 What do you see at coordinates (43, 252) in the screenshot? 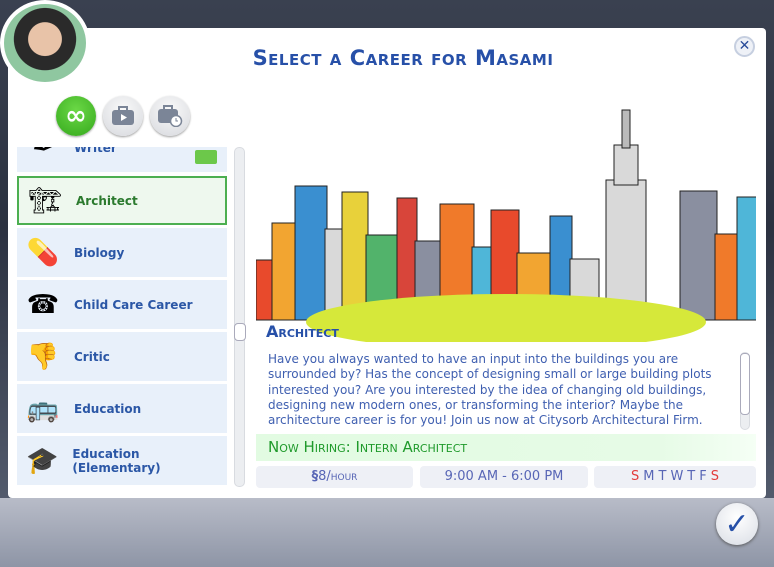
I see `capsule-icon: 💊` at bounding box center [43, 252].